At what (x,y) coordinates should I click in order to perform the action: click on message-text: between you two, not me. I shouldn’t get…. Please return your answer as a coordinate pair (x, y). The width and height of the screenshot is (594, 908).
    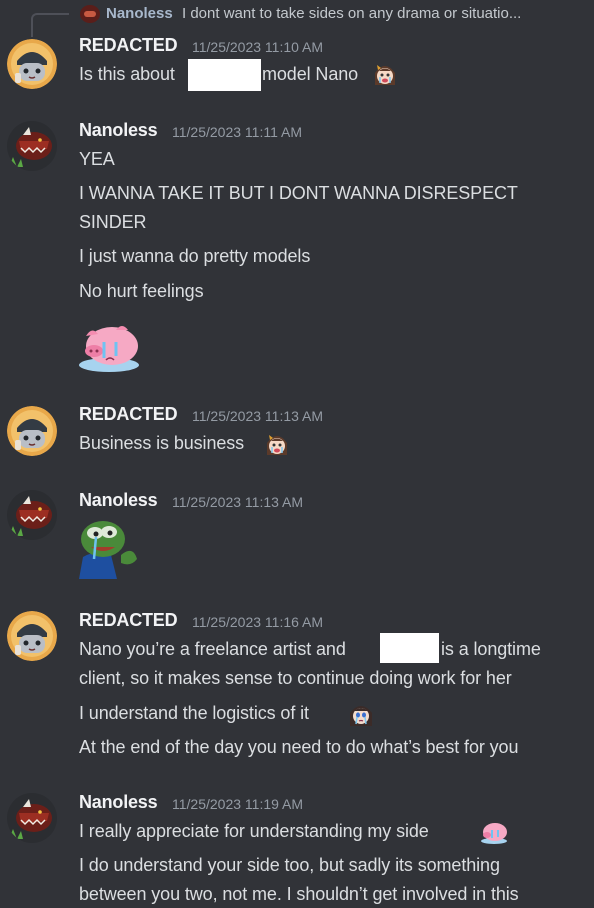
    Looking at the image, I should click on (299, 894).